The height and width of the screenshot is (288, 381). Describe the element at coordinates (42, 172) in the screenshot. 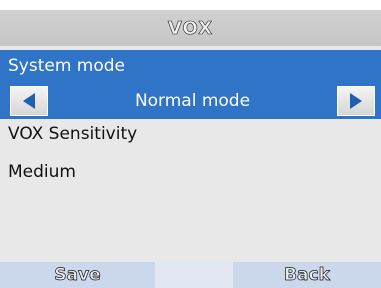

I see `vox-sensitivity-value: Medium` at that location.